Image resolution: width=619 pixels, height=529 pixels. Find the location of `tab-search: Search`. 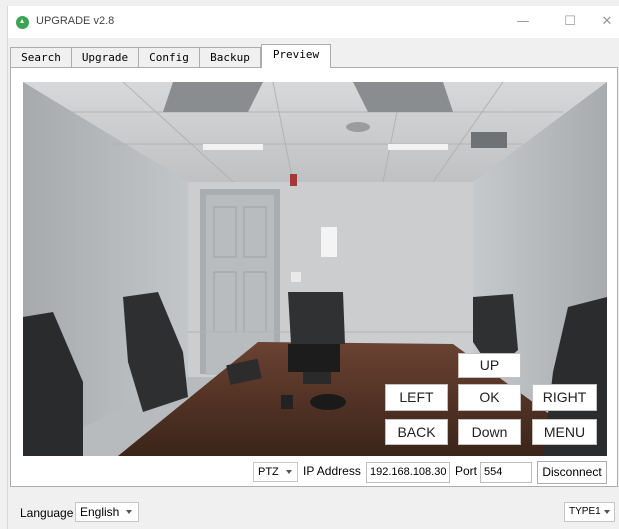

tab-search: Search is located at coordinates (41, 57).